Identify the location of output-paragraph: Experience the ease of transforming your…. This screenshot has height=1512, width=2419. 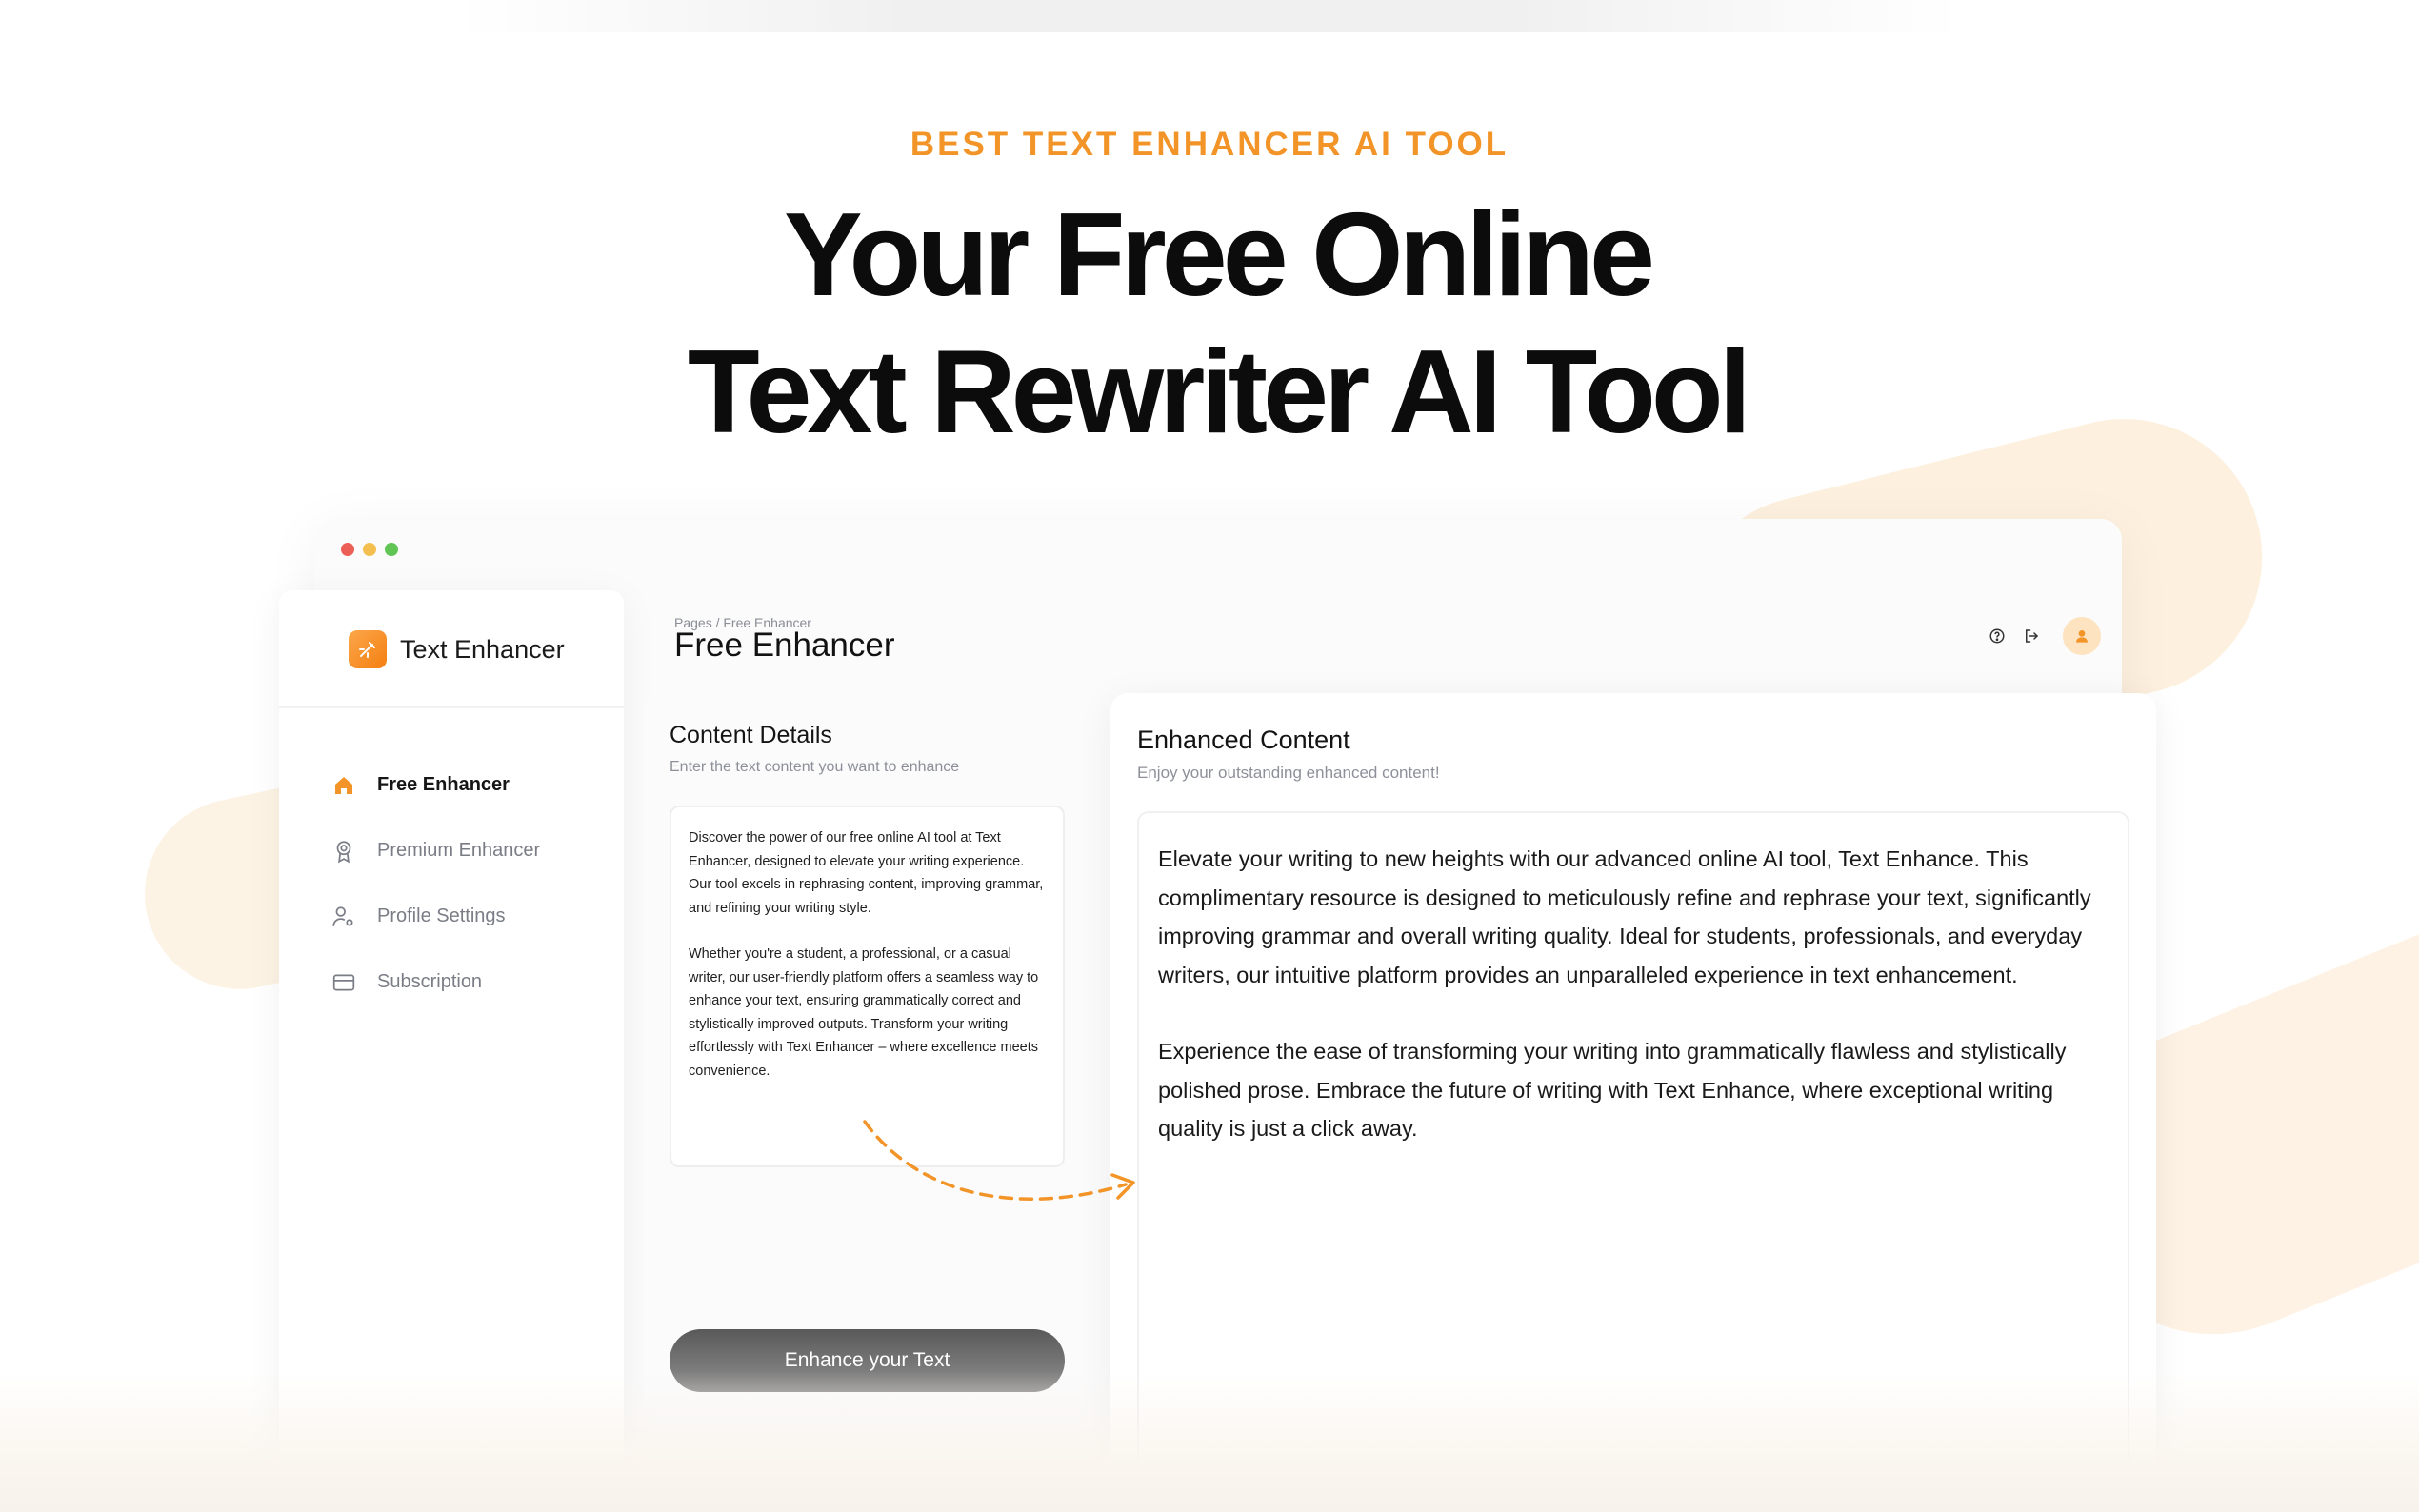
(1612, 1090).